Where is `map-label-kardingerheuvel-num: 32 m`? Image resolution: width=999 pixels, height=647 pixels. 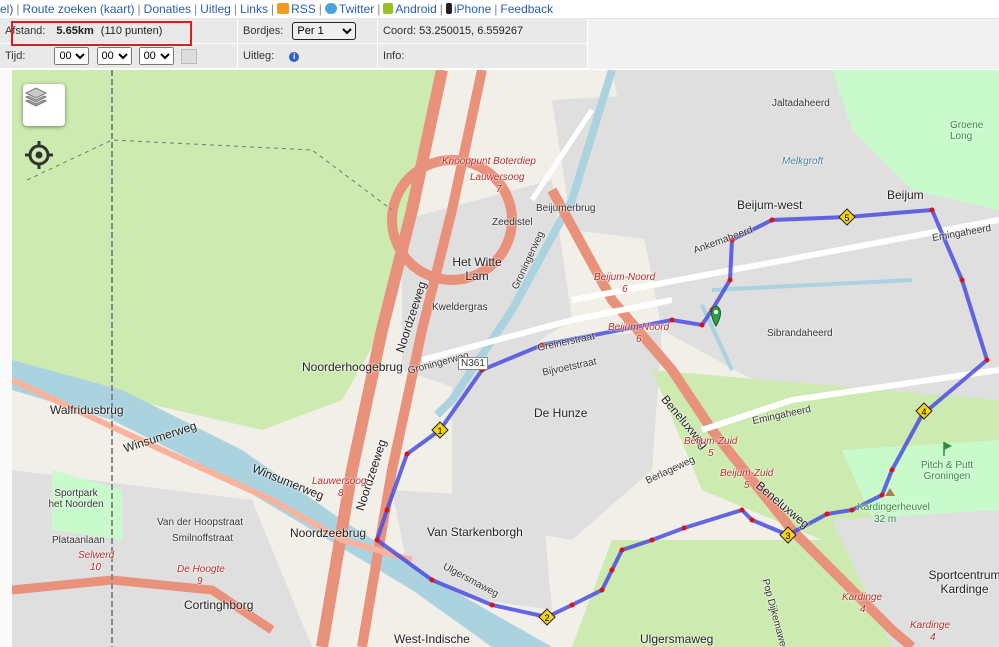
map-label-kardingerheuvel-num: 32 m is located at coordinates (885, 519).